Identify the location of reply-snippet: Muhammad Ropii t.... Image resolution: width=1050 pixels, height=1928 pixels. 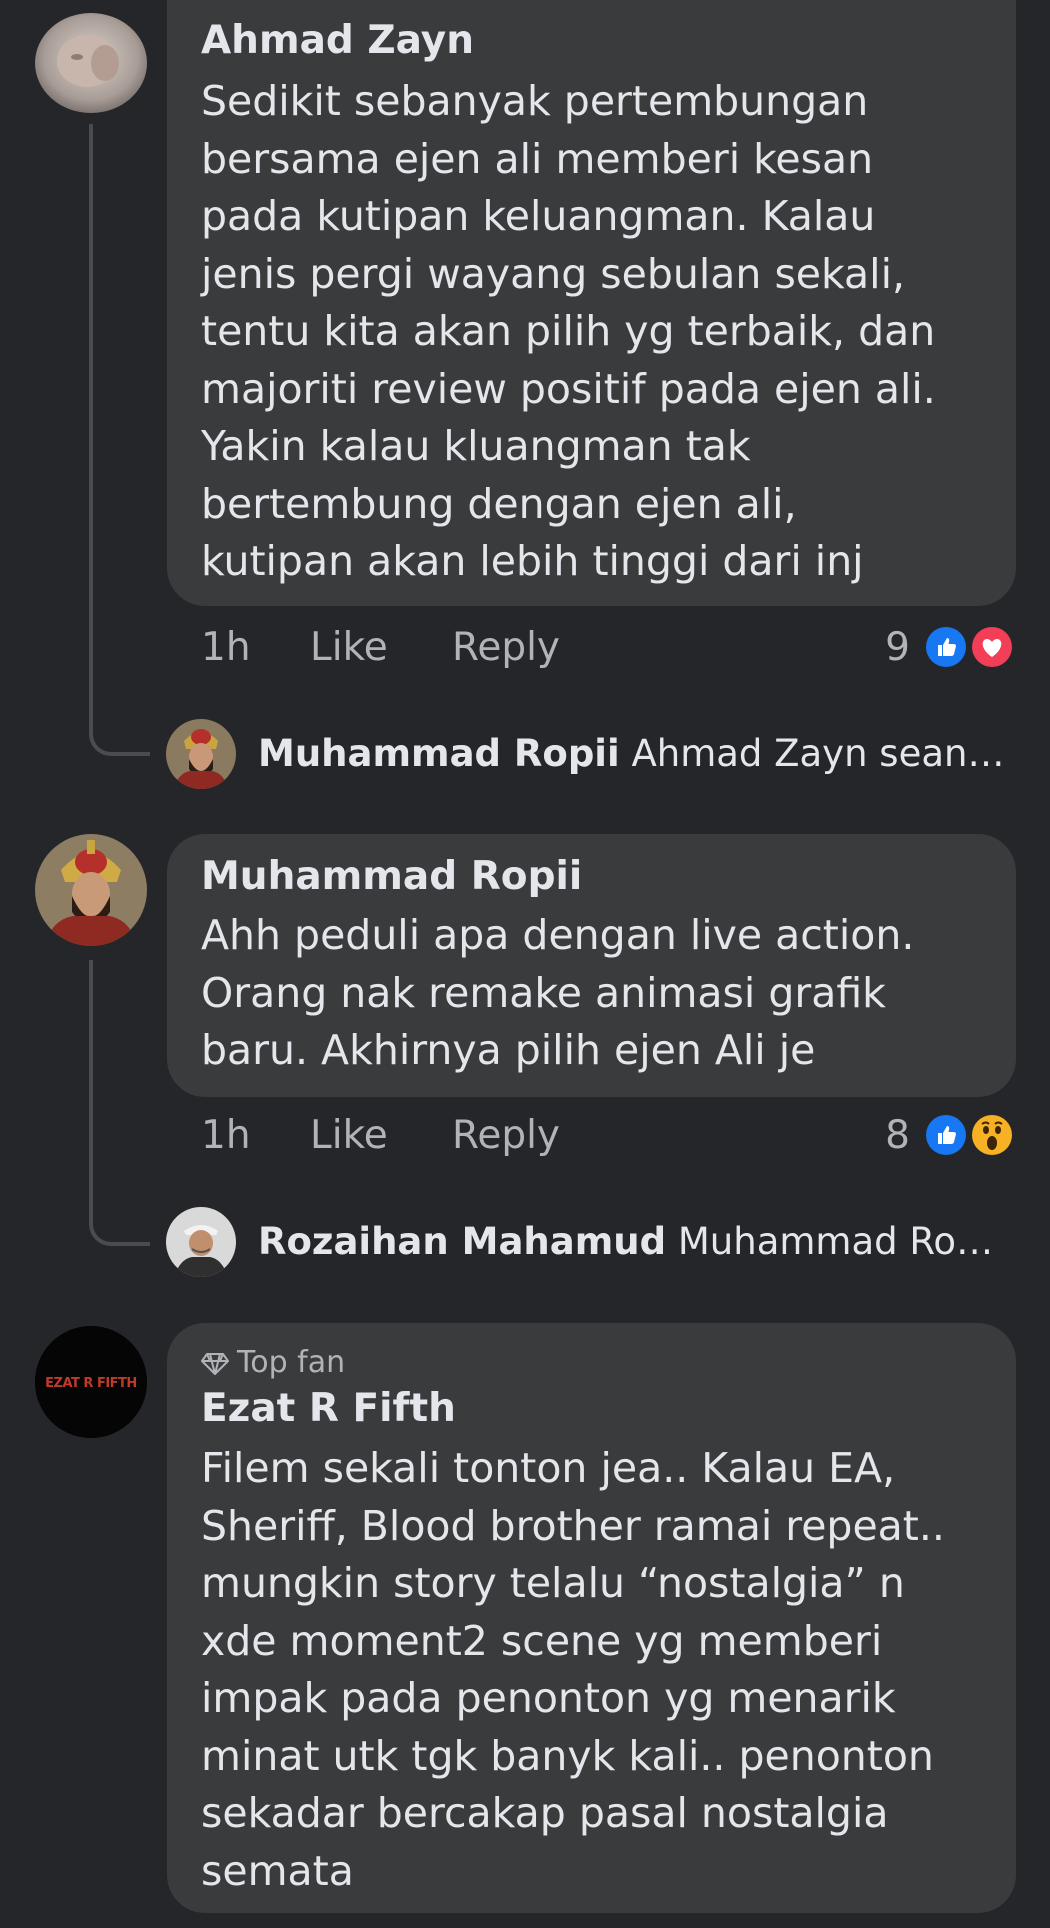
(845, 1241).